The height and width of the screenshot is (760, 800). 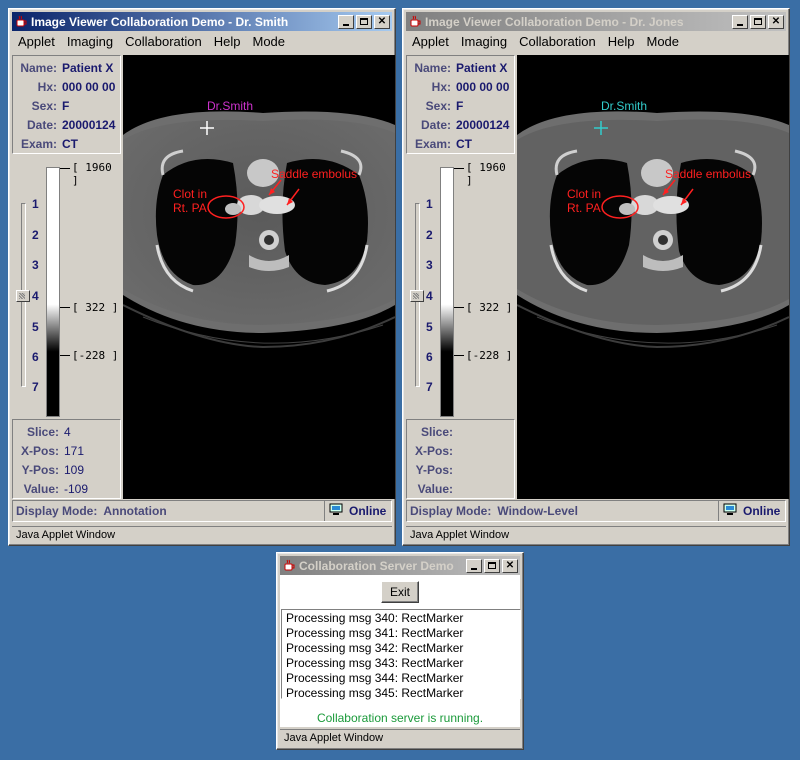 What do you see at coordinates (375, 678) in the screenshot?
I see `log-line: Processing msg 344: RectMarker` at bounding box center [375, 678].